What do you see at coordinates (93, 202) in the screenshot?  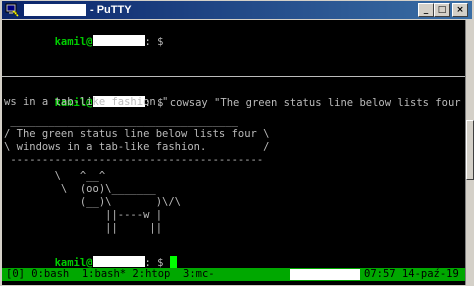 I see `cowsay-line: (__)\ )\/\` at bounding box center [93, 202].